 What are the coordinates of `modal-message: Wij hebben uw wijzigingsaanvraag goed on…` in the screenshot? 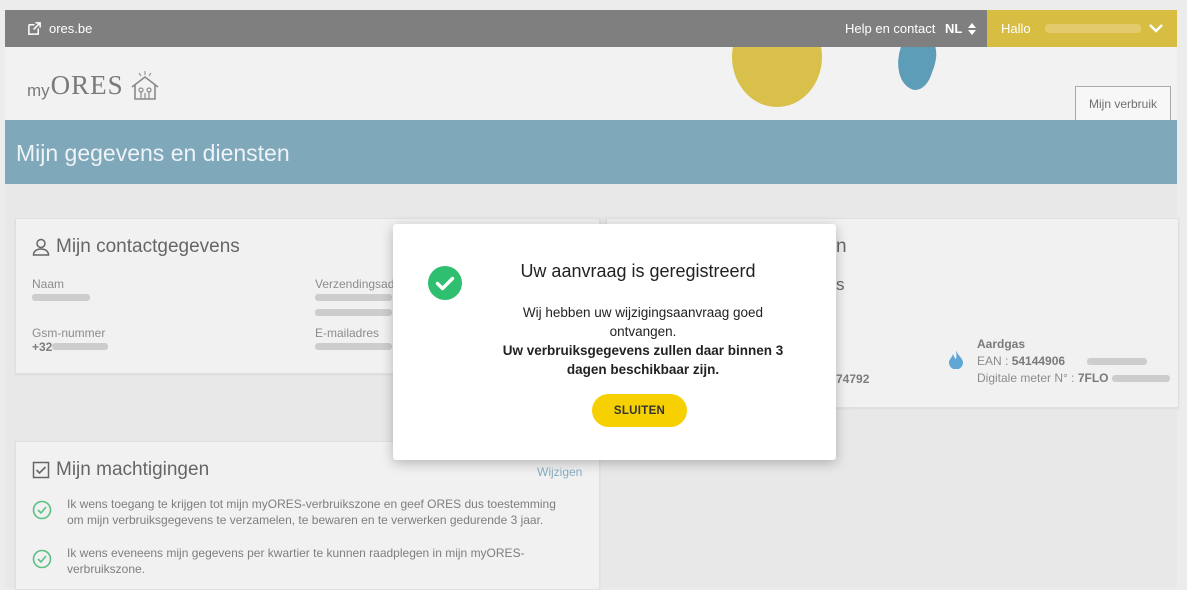 It's located at (643, 341).